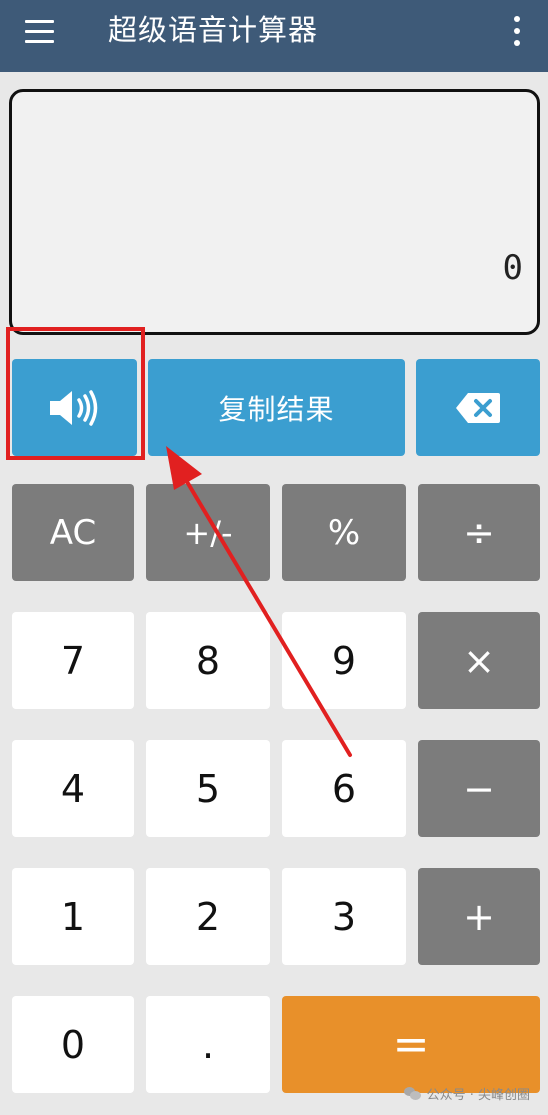 The width and height of the screenshot is (548, 1115). I want to click on copy-result-button: 复制结果, so click(276, 407).